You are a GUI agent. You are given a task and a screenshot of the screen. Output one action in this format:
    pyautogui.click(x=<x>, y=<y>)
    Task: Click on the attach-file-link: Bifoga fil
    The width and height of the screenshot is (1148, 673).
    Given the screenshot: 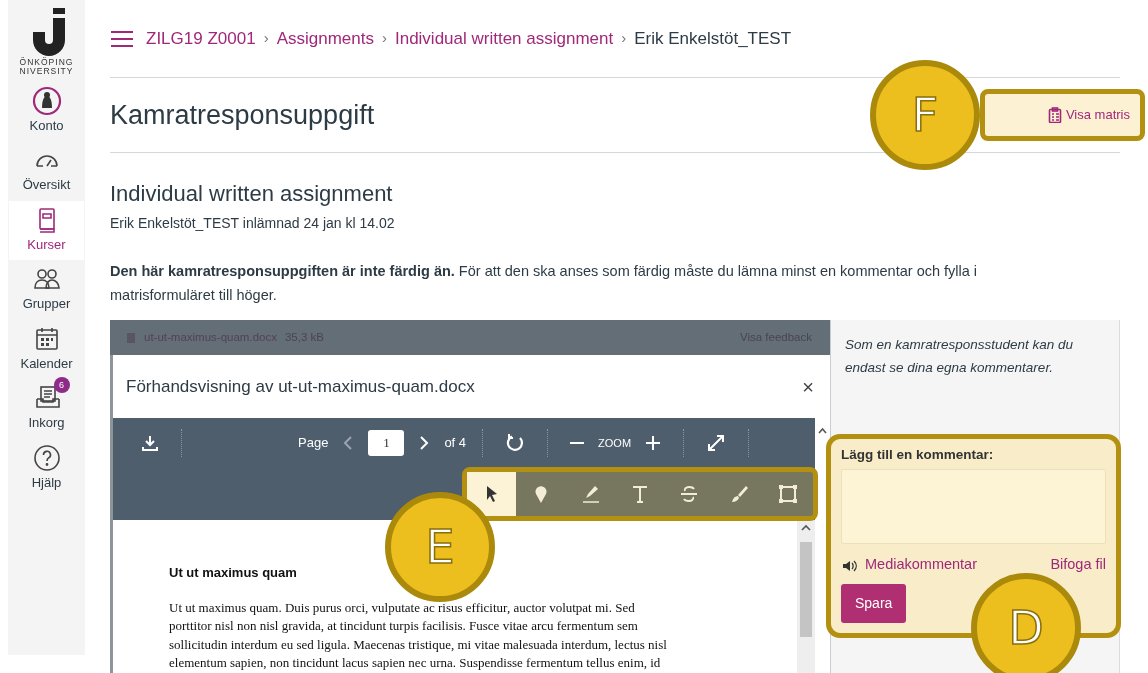 What is the action you would take?
    pyautogui.click(x=1078, y=565)
    